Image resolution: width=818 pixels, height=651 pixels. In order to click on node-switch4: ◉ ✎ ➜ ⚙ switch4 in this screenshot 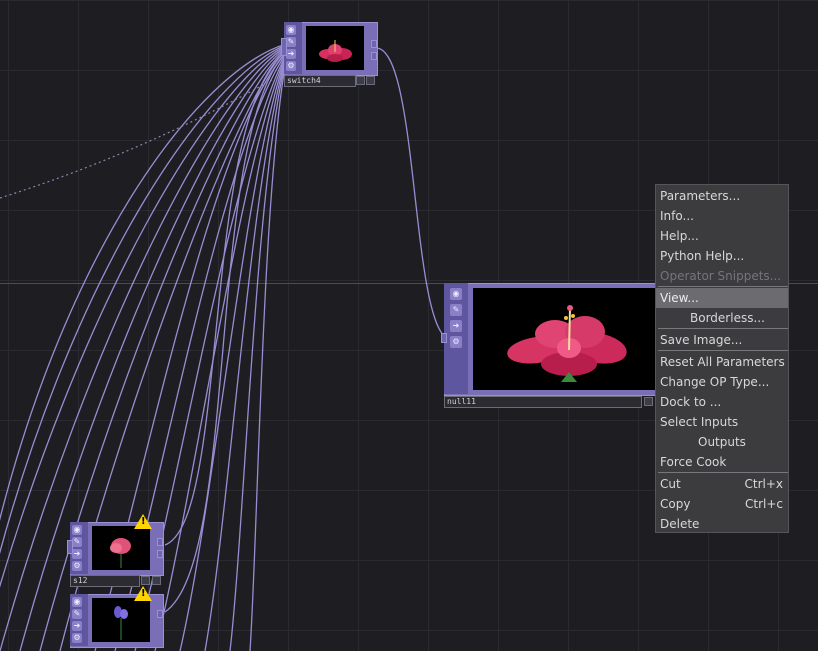, I will do `click(329, 55)`.